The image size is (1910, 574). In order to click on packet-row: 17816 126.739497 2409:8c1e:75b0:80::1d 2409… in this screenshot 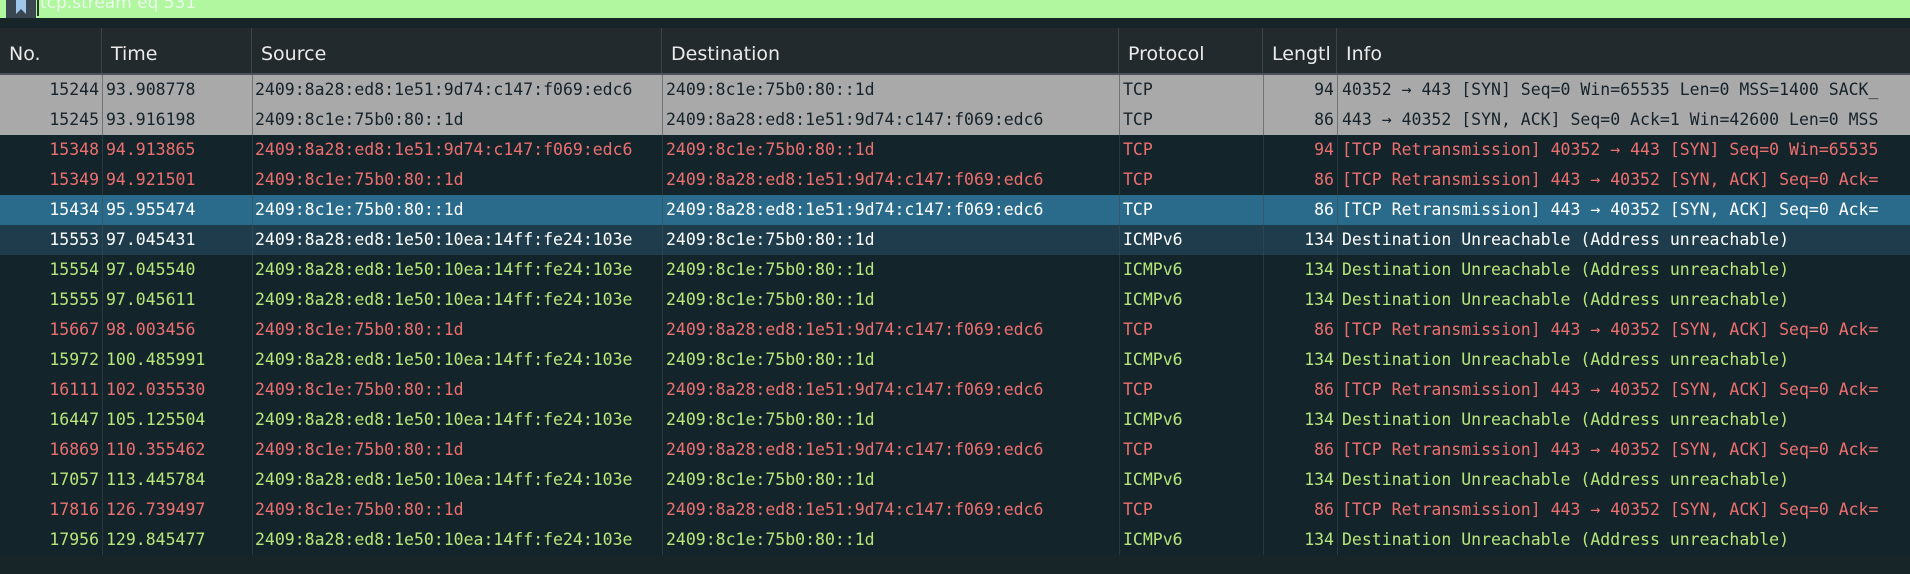, I will do `click(955, 510)`.